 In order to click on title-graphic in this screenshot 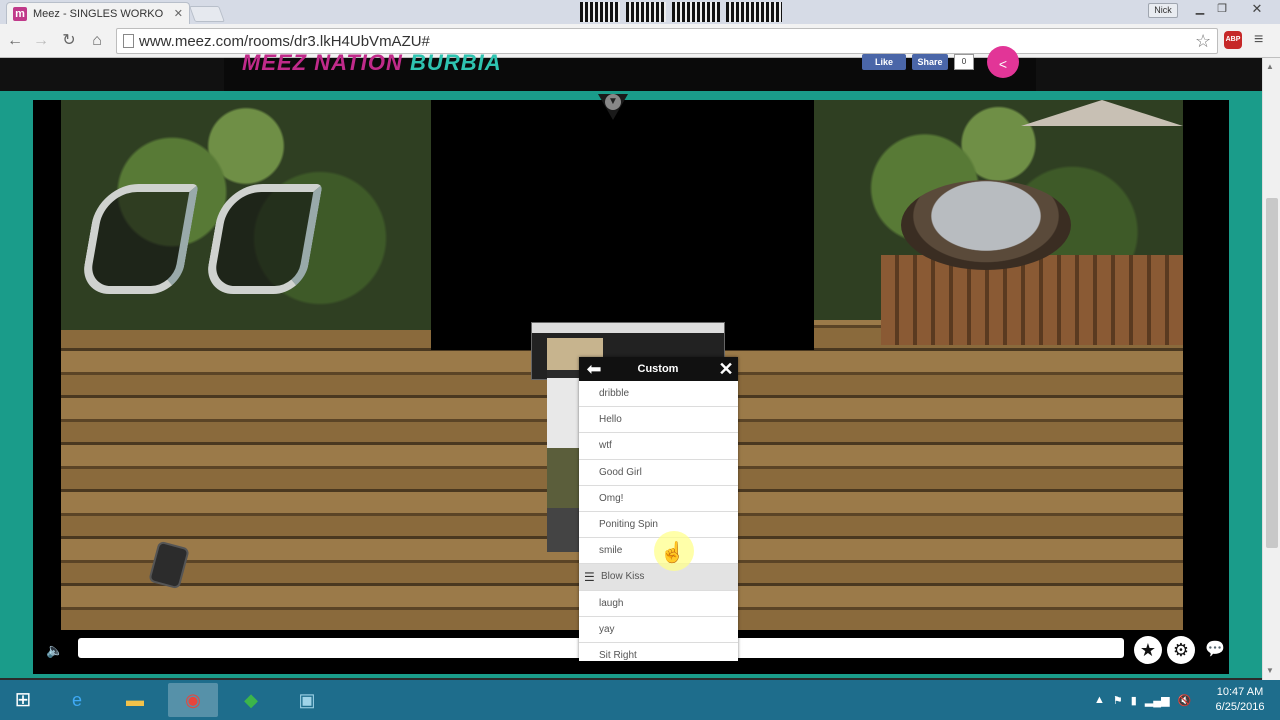, I will do `click(693, 12)`.